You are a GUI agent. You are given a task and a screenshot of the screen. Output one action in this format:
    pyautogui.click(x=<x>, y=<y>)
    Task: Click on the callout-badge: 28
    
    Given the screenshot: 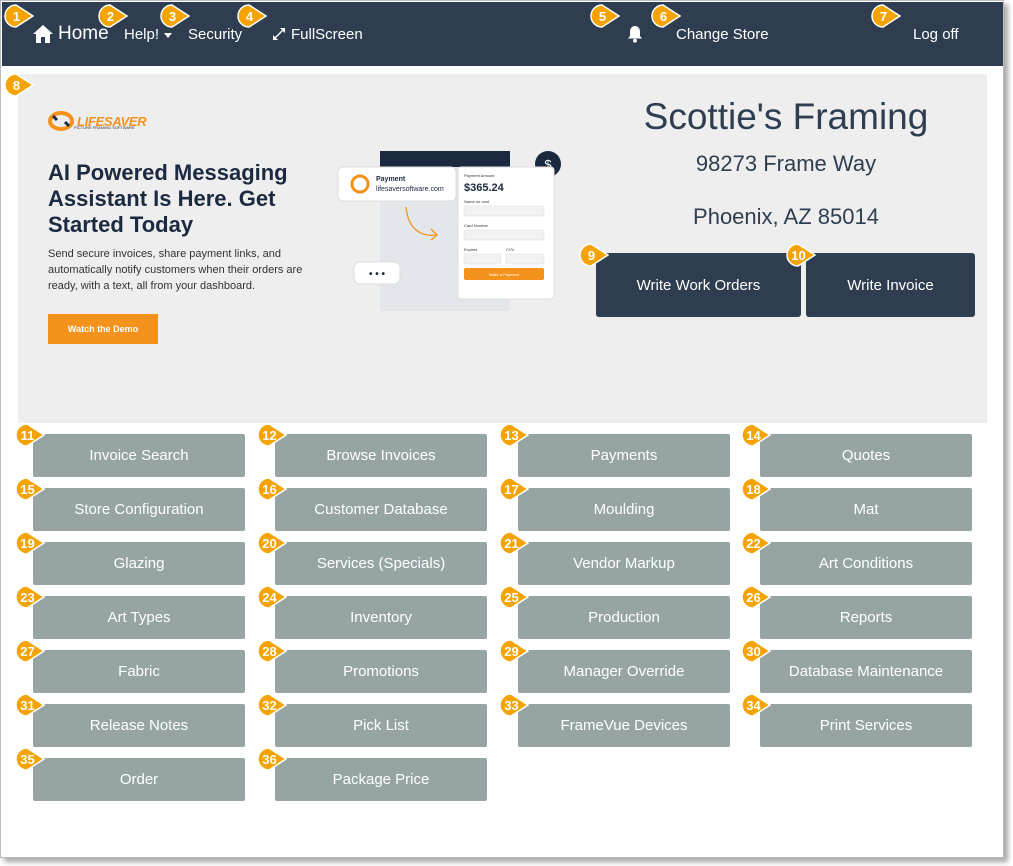 What is the action you would take?
    pyautogui.click(x=272, y=651)
    